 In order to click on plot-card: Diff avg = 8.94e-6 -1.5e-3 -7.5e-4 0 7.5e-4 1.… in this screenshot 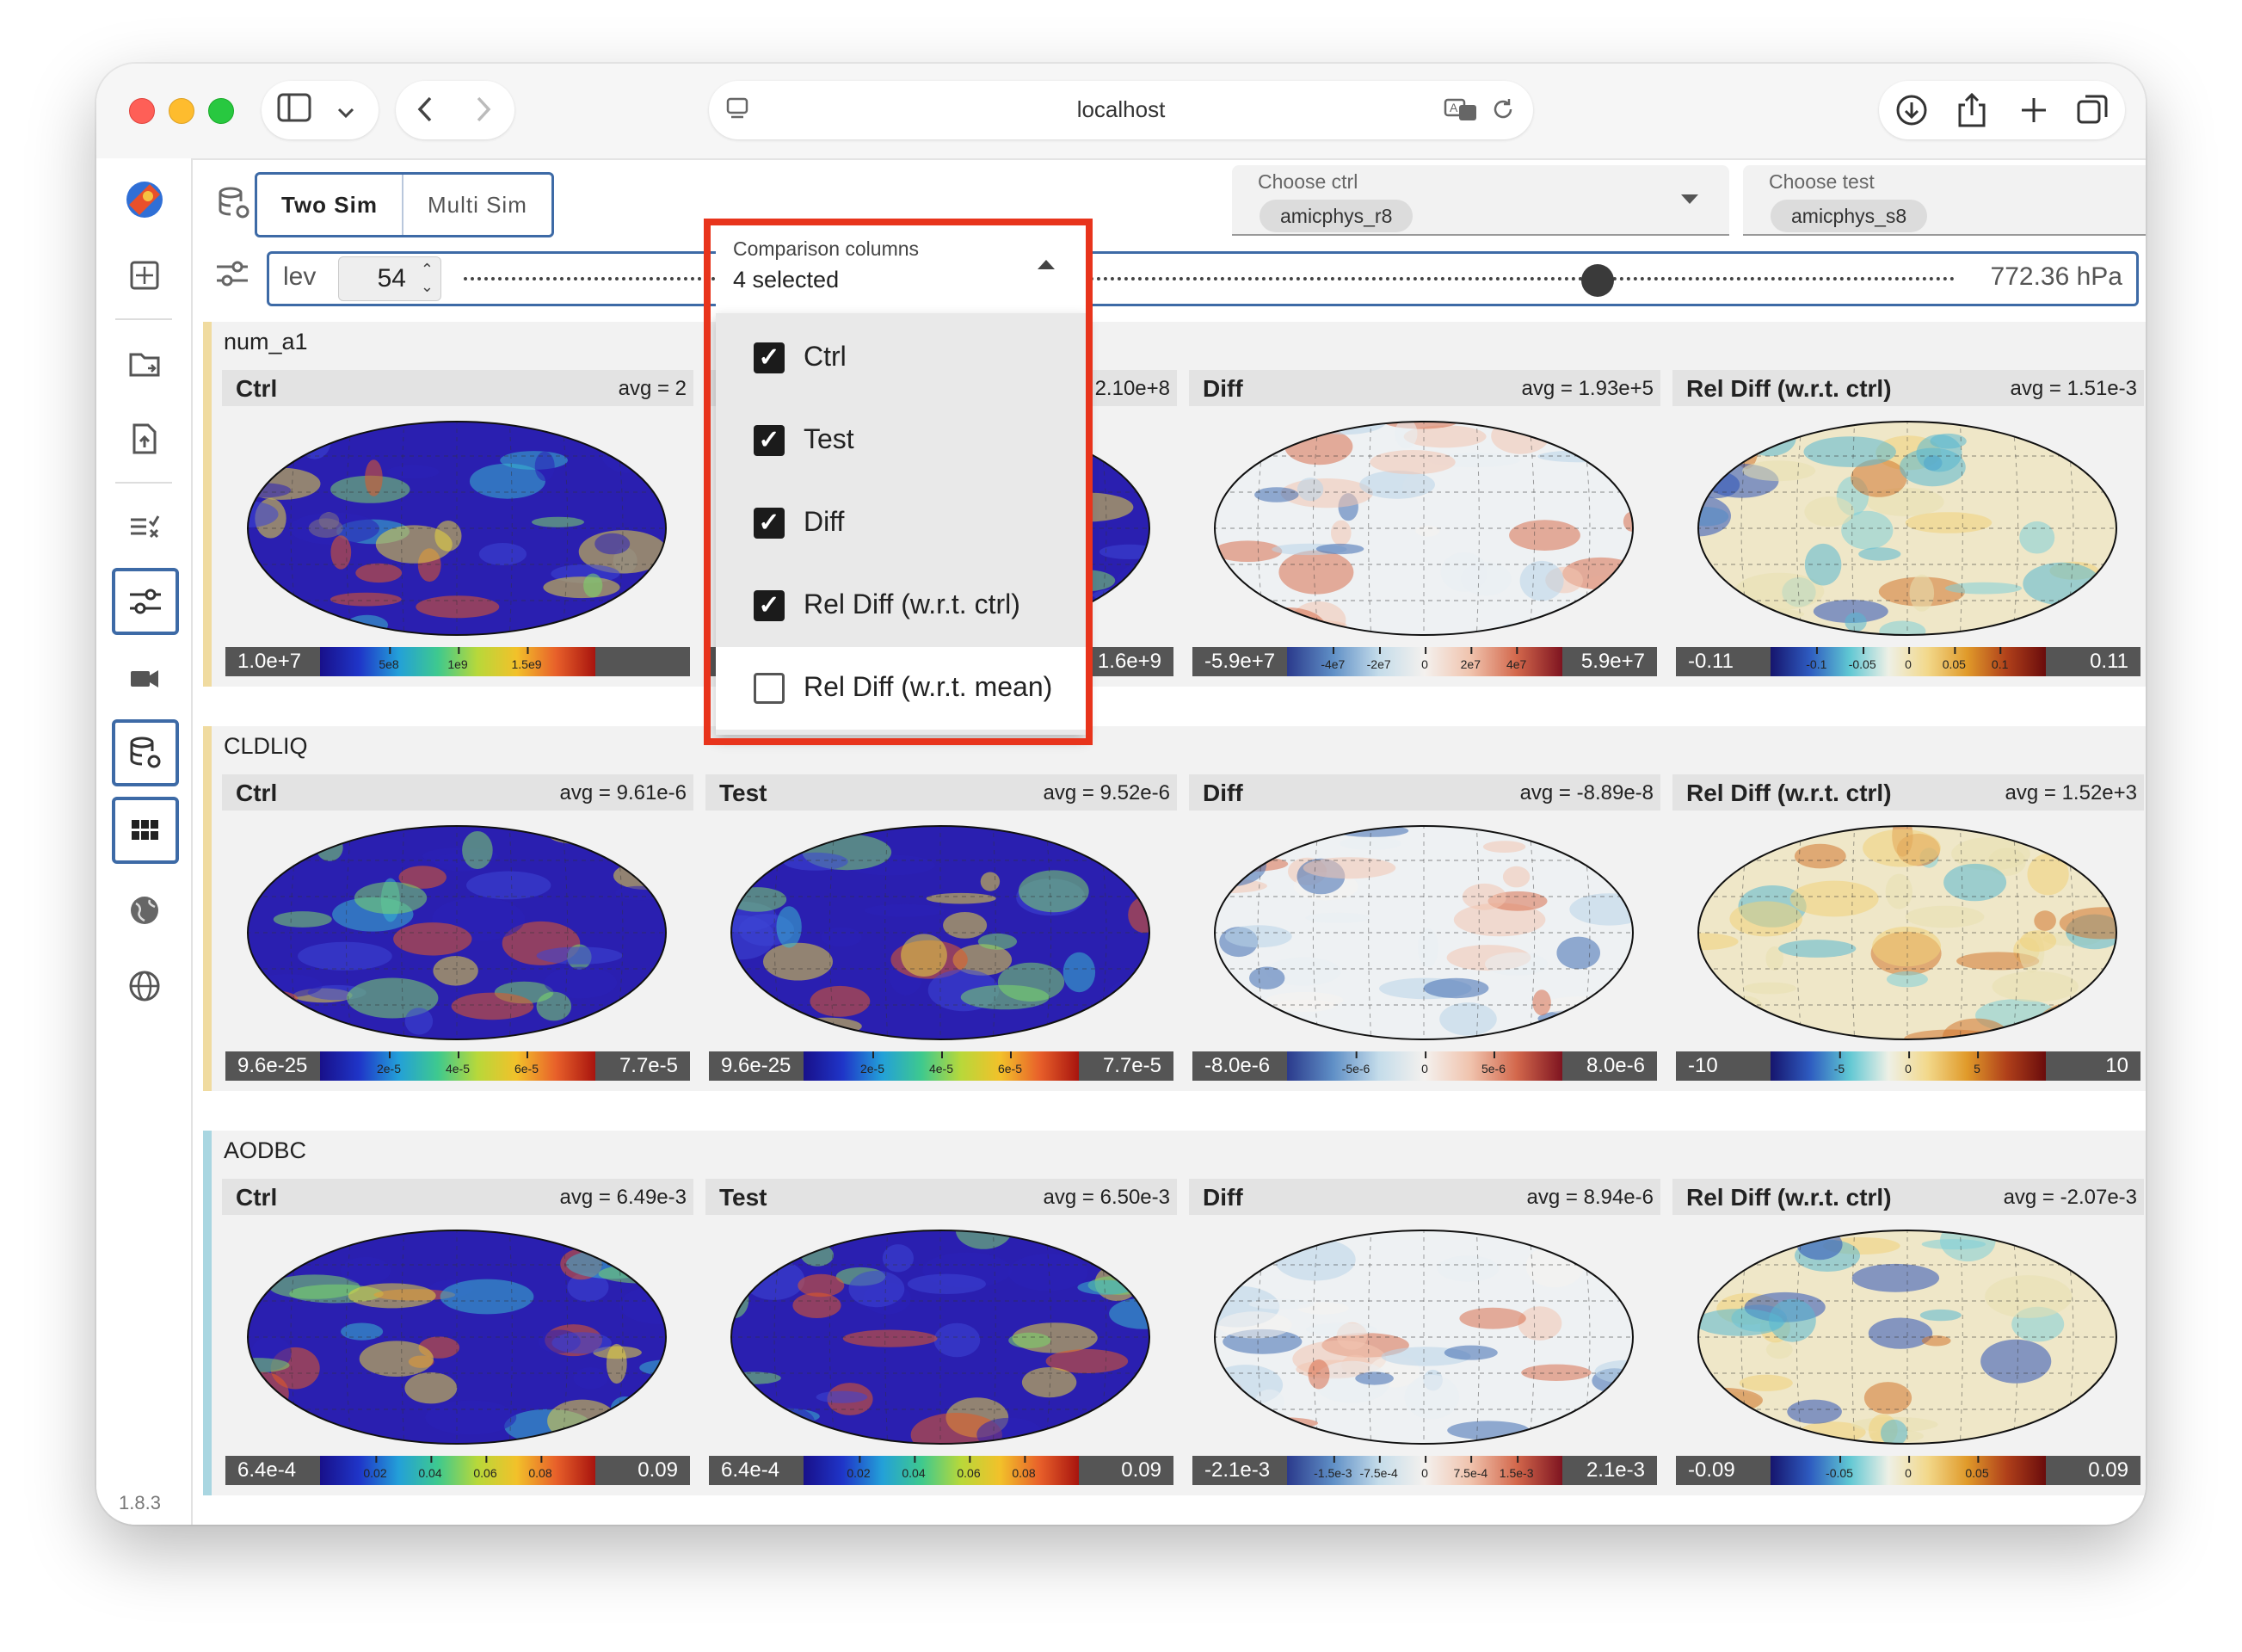, I will do `click(1424, 1332)`.